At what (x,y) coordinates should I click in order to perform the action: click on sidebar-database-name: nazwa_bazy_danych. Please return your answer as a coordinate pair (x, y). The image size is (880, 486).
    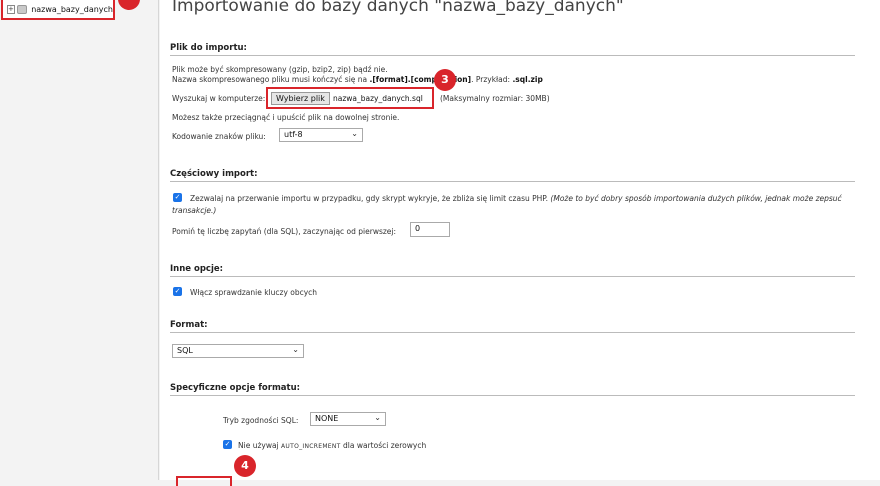
    Looking at the image, I should click on (72, 9).